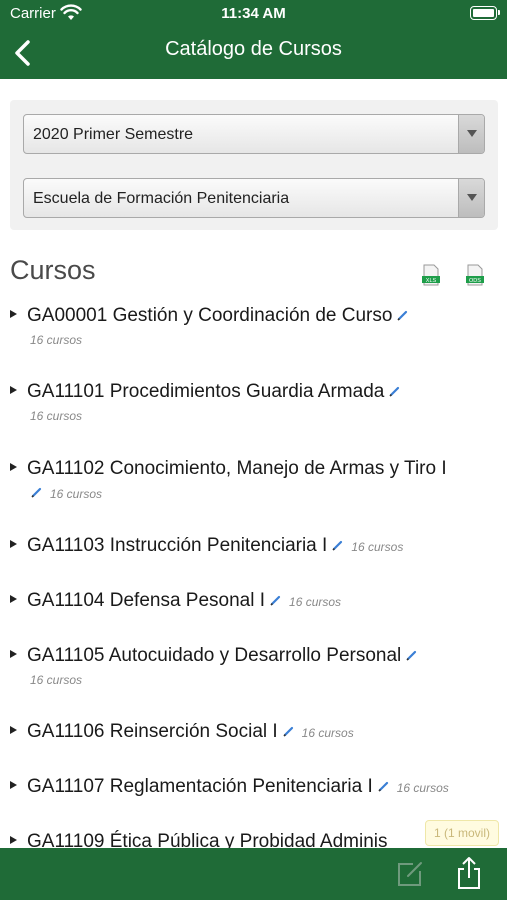 The height and width of the screenshot is (900, 507). What do you see at coordinates (469, 873) in the screenshot?
I see `share-icon` at bounding box center [469, 873].